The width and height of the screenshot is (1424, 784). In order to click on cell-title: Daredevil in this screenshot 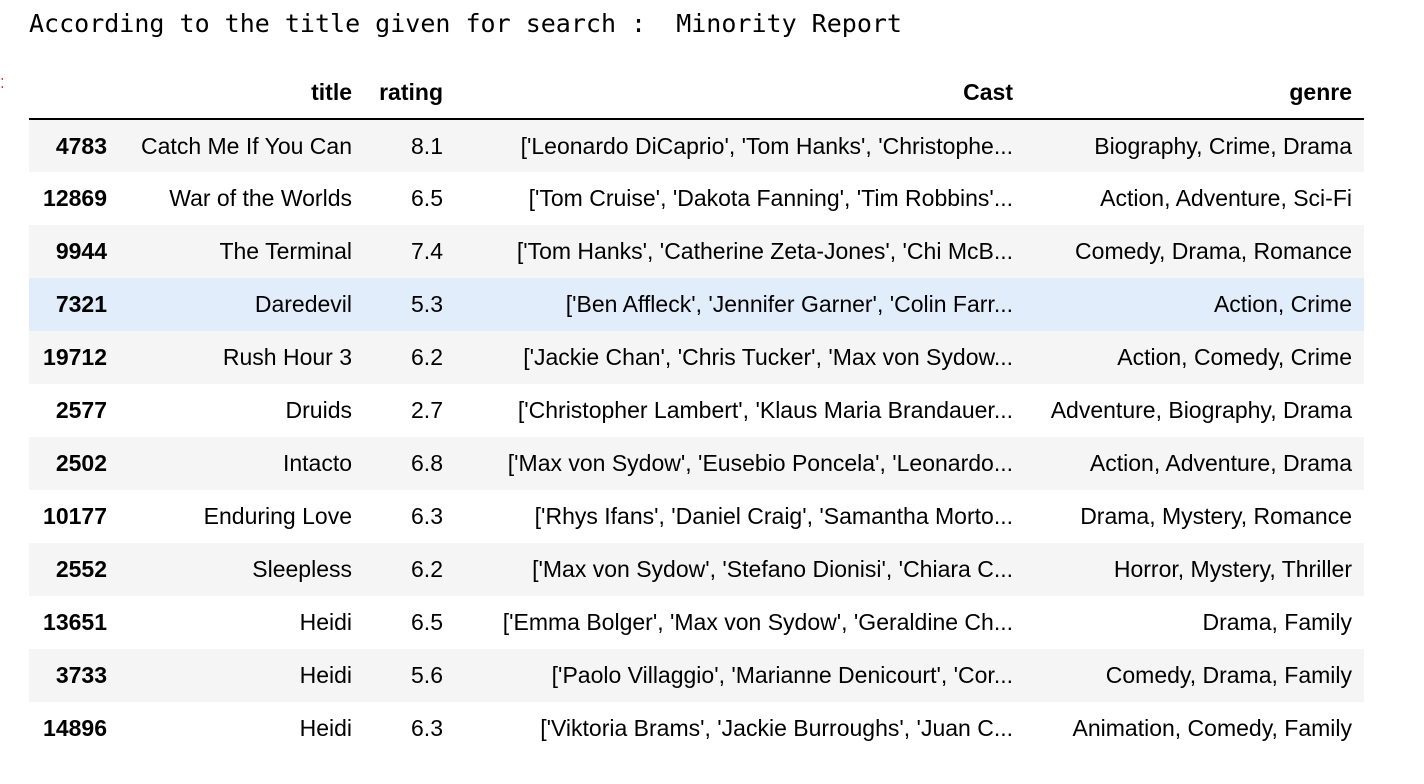, I will do `click(303, 304)`.